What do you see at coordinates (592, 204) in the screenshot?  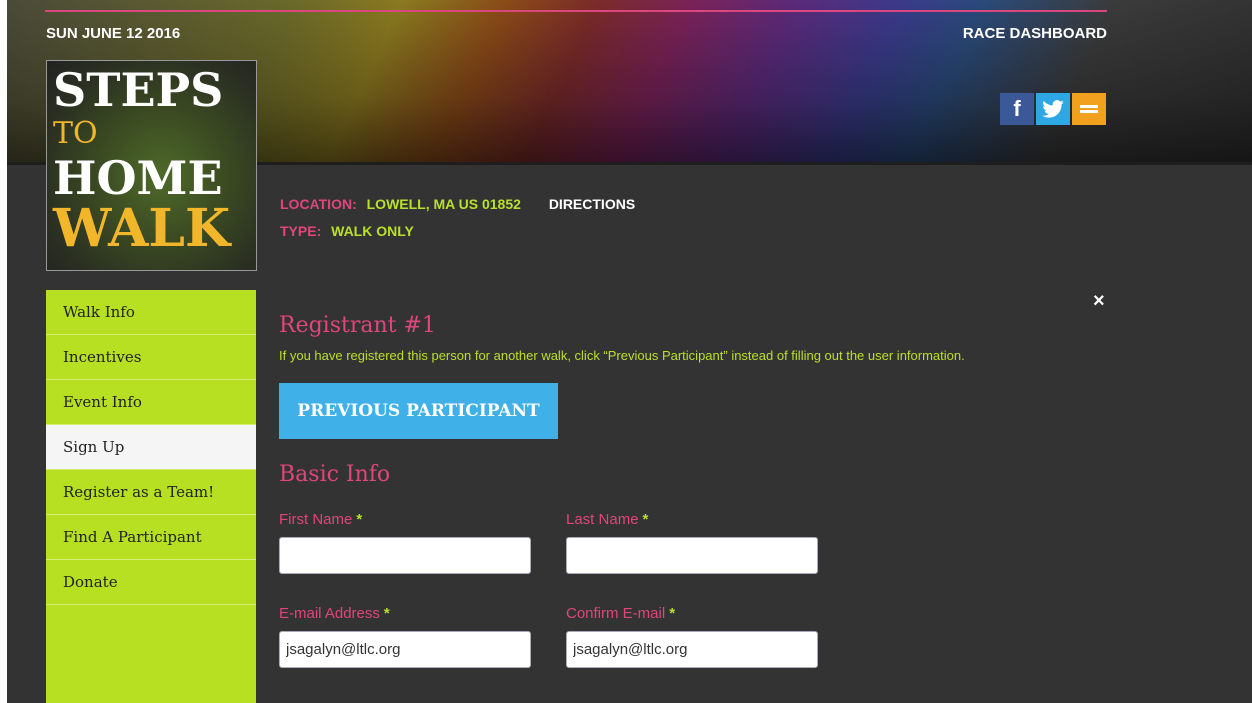 I see `directions-link: DIRECTIONS` at bounding box center [592, 204].